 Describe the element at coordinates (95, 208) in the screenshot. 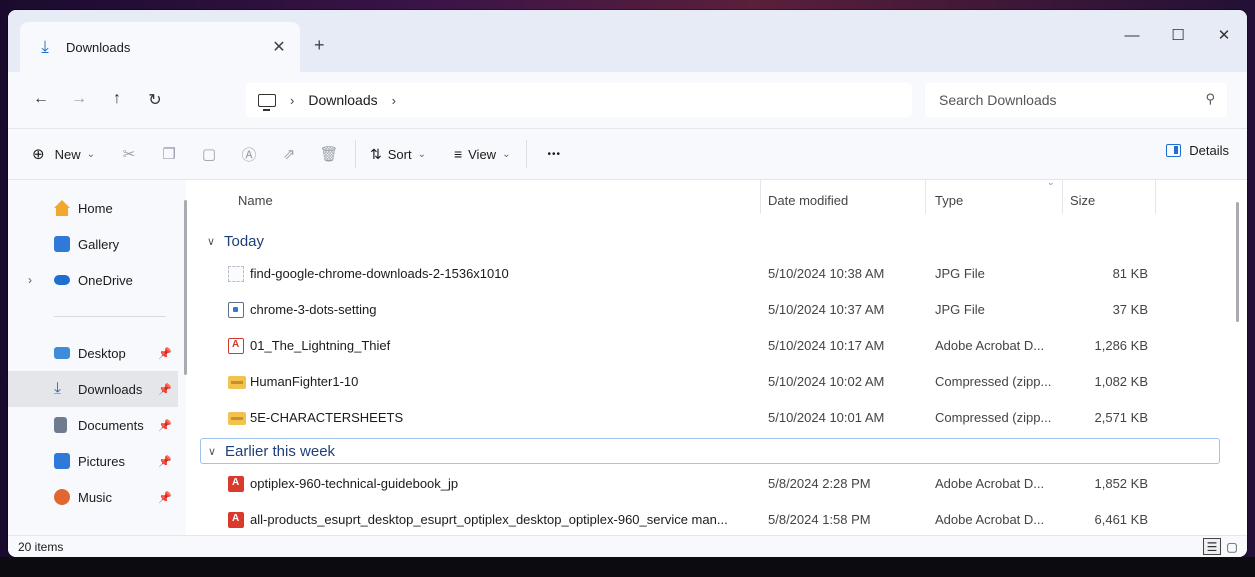

I see `sidebar-item-label: Home` at that location.